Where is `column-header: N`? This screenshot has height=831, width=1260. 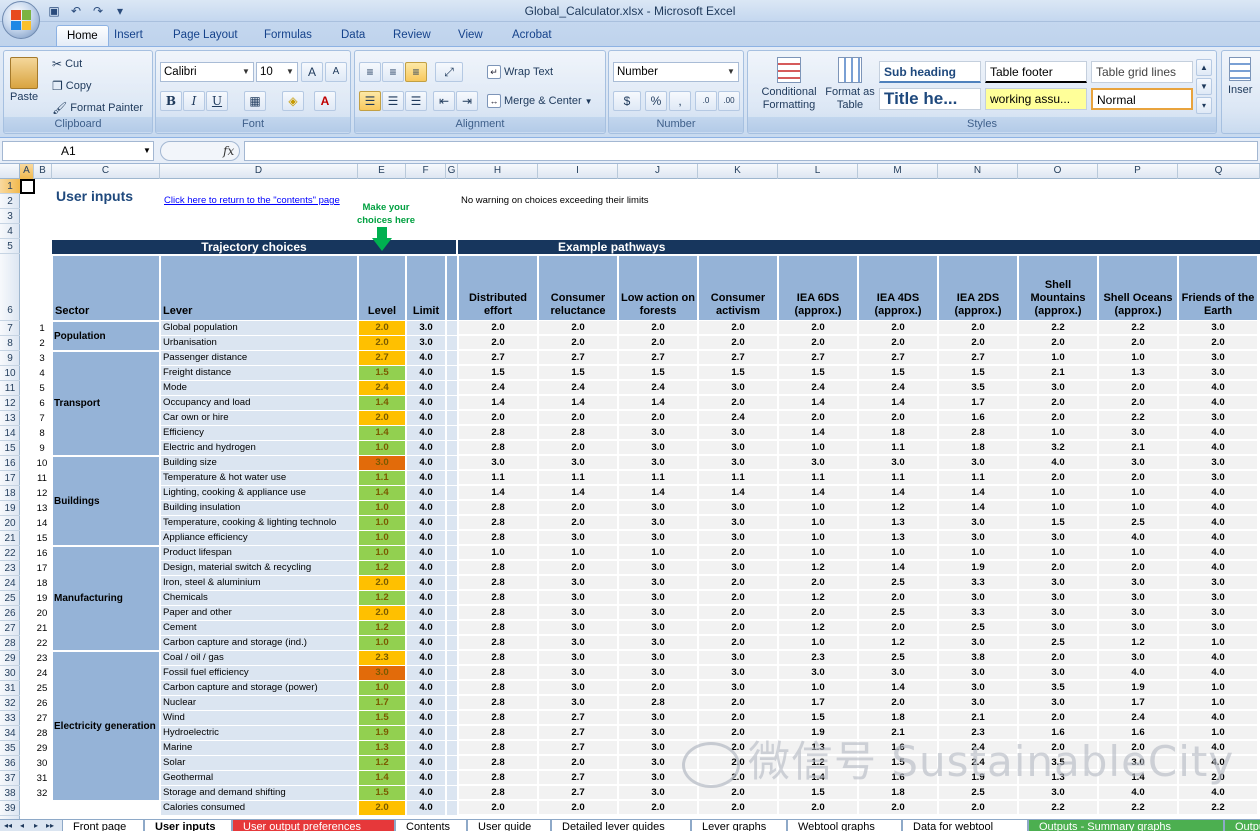 column-header: N is located at coordinates (978, 171).